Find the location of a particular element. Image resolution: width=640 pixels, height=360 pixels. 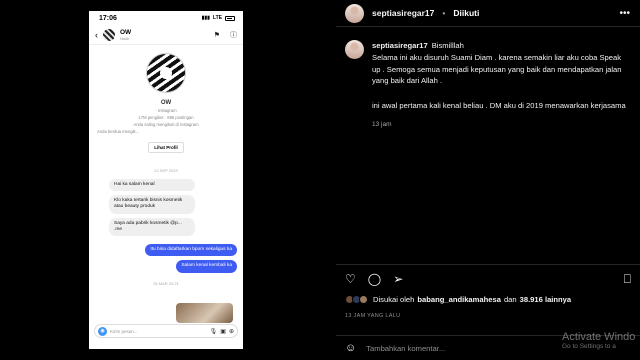

phone-status-bar: 17:06 ▮▮▮ LTE is located at coordinates (166, 18).